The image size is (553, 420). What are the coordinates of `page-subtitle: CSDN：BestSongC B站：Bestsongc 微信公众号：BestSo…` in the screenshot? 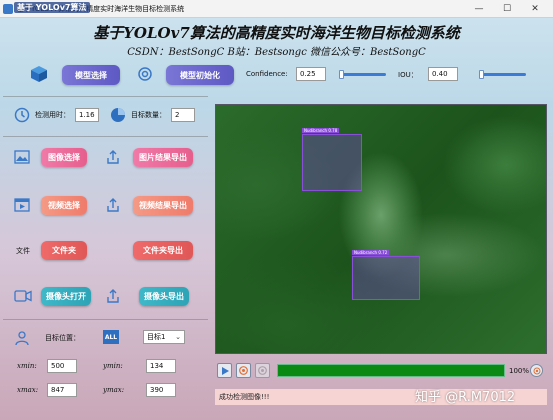 It's located at (276, 52).